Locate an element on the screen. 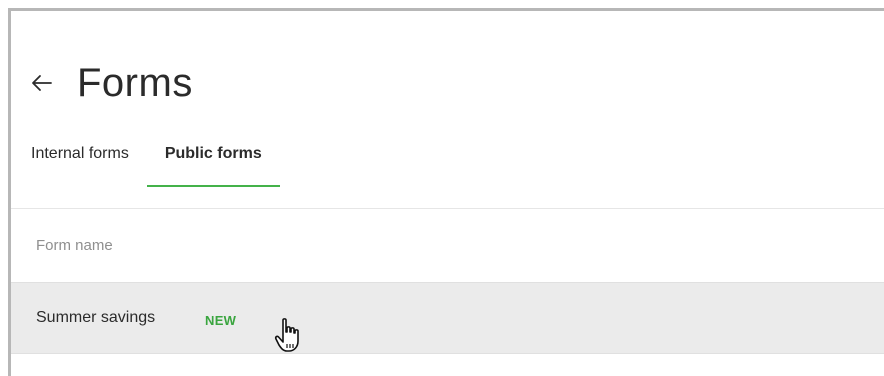 The width and height of the screenshot is (884, 376). tab-bar: Internal forms Public forms is located at coordinates (155, 167).